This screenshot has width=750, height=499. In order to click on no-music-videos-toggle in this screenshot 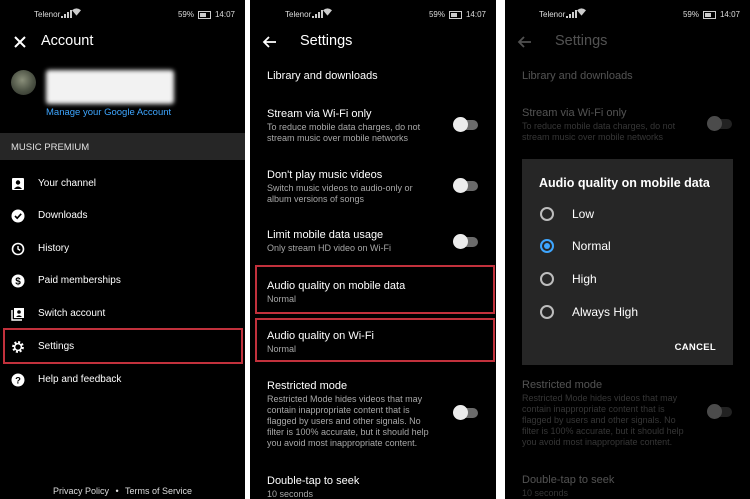, I will do `click(465, 185)`.